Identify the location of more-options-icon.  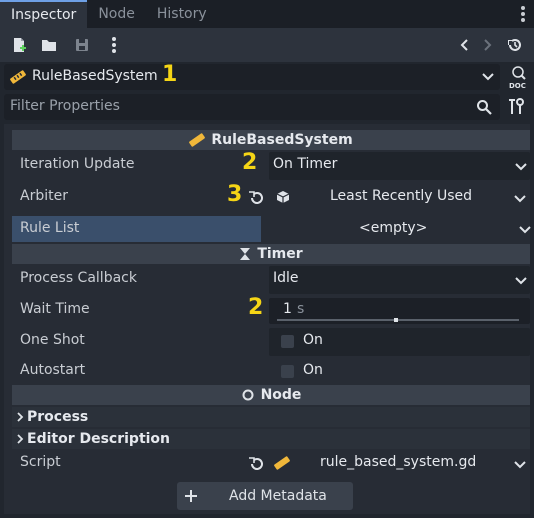
(114, 45).